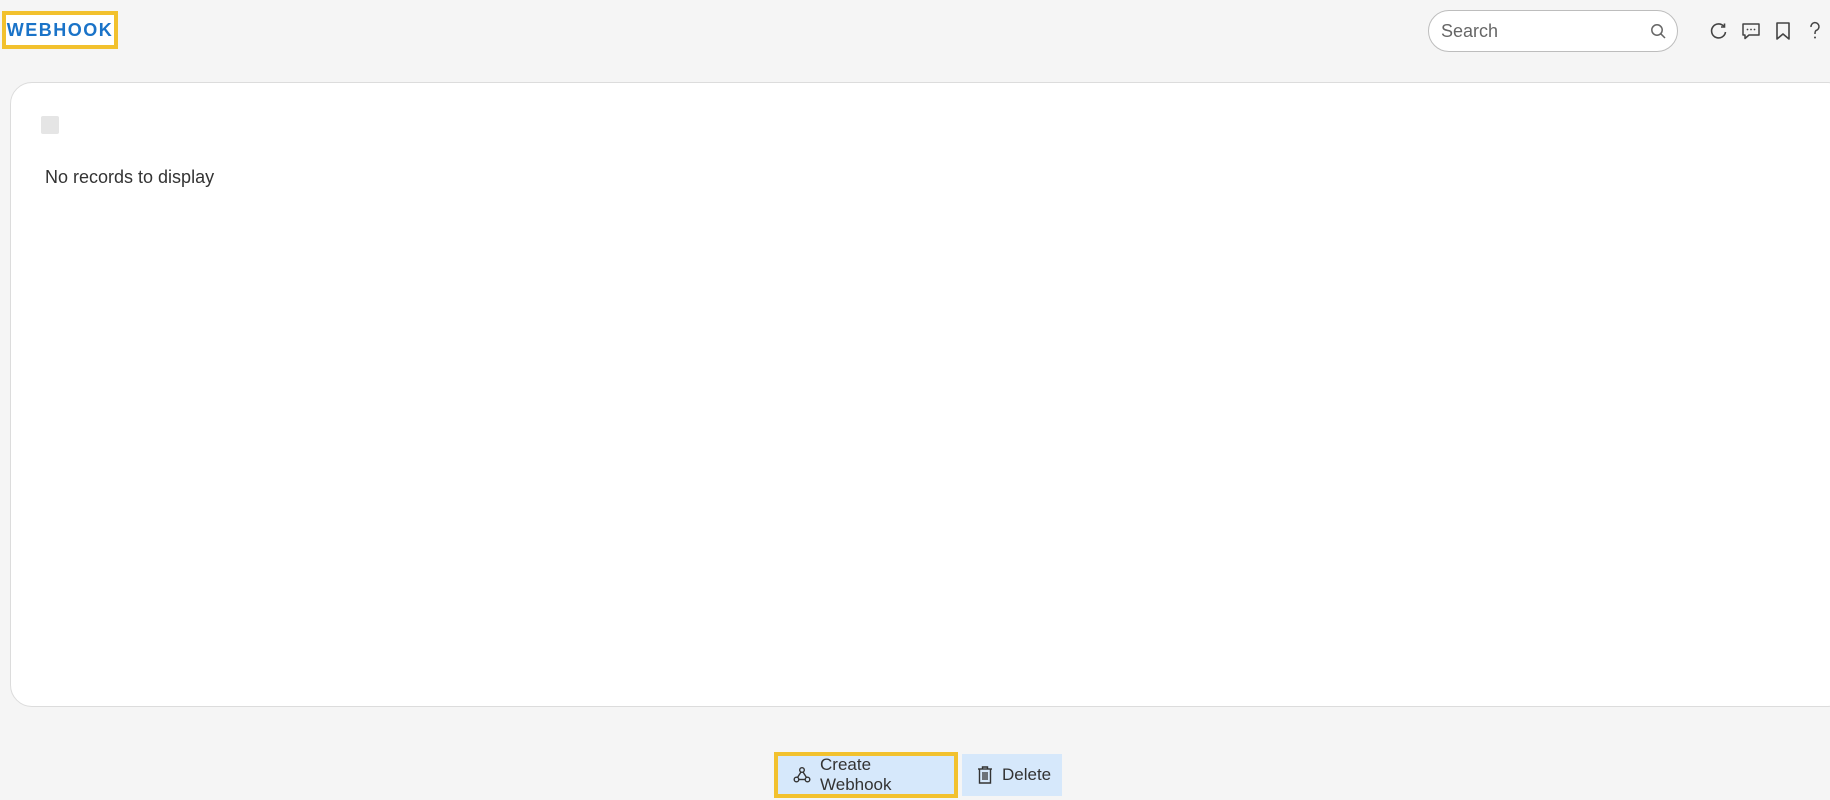 The image size is (1830, 800). What do you see at coordinates (985, 775) in the screenshot?
I see `trash-icon` at bounding box center [985, 775].